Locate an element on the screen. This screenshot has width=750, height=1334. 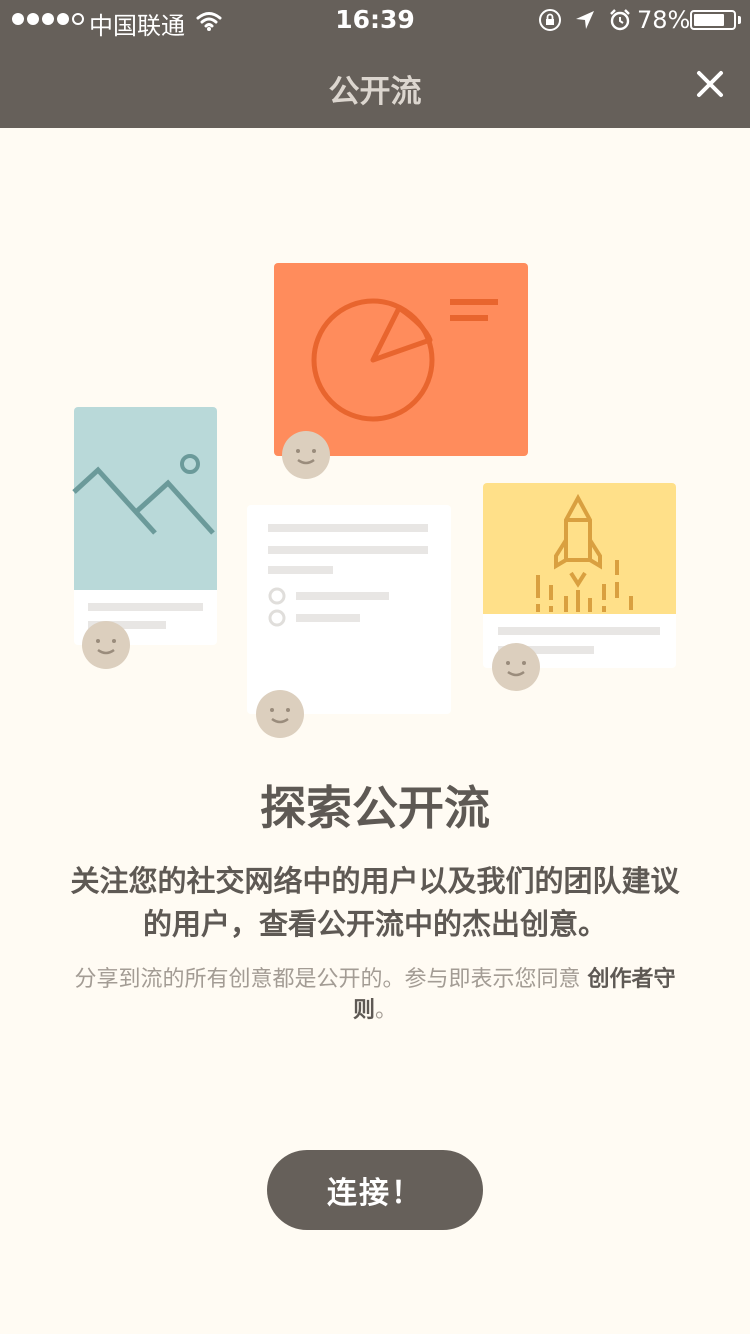
main-heading: 探索公开流 is located at coordinates (375, 808).